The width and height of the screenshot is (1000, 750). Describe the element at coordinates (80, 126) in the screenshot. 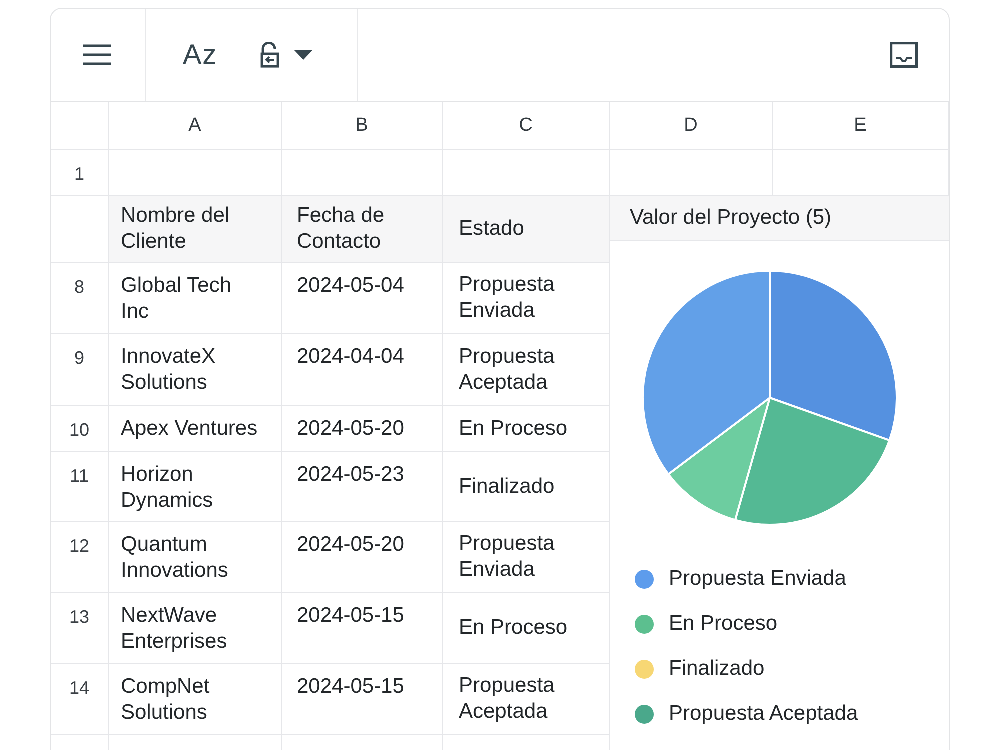

I see `corner-cell` at that location.